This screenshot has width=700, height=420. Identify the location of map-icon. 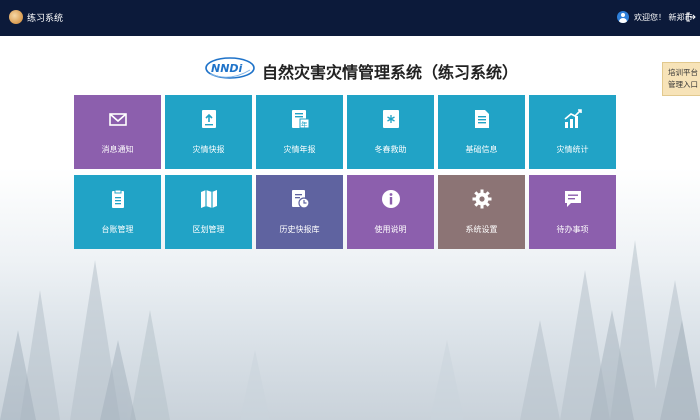
(209, 199).